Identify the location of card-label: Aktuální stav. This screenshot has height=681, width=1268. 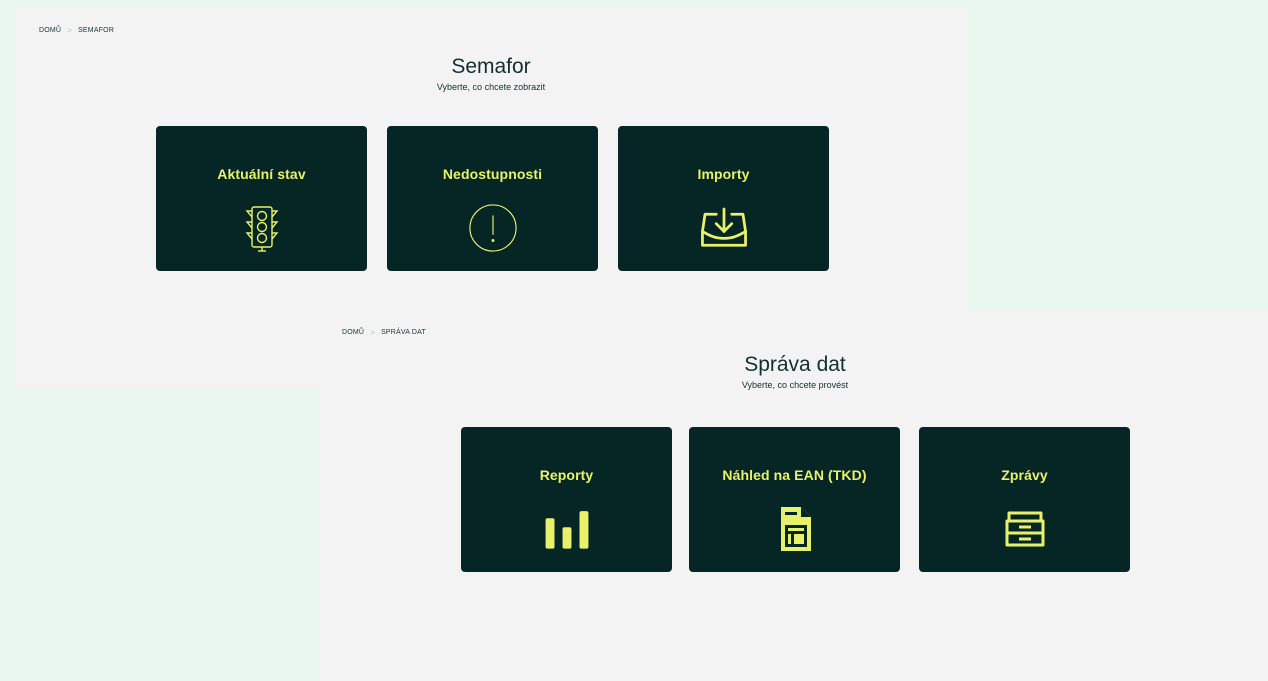
(261, 174).